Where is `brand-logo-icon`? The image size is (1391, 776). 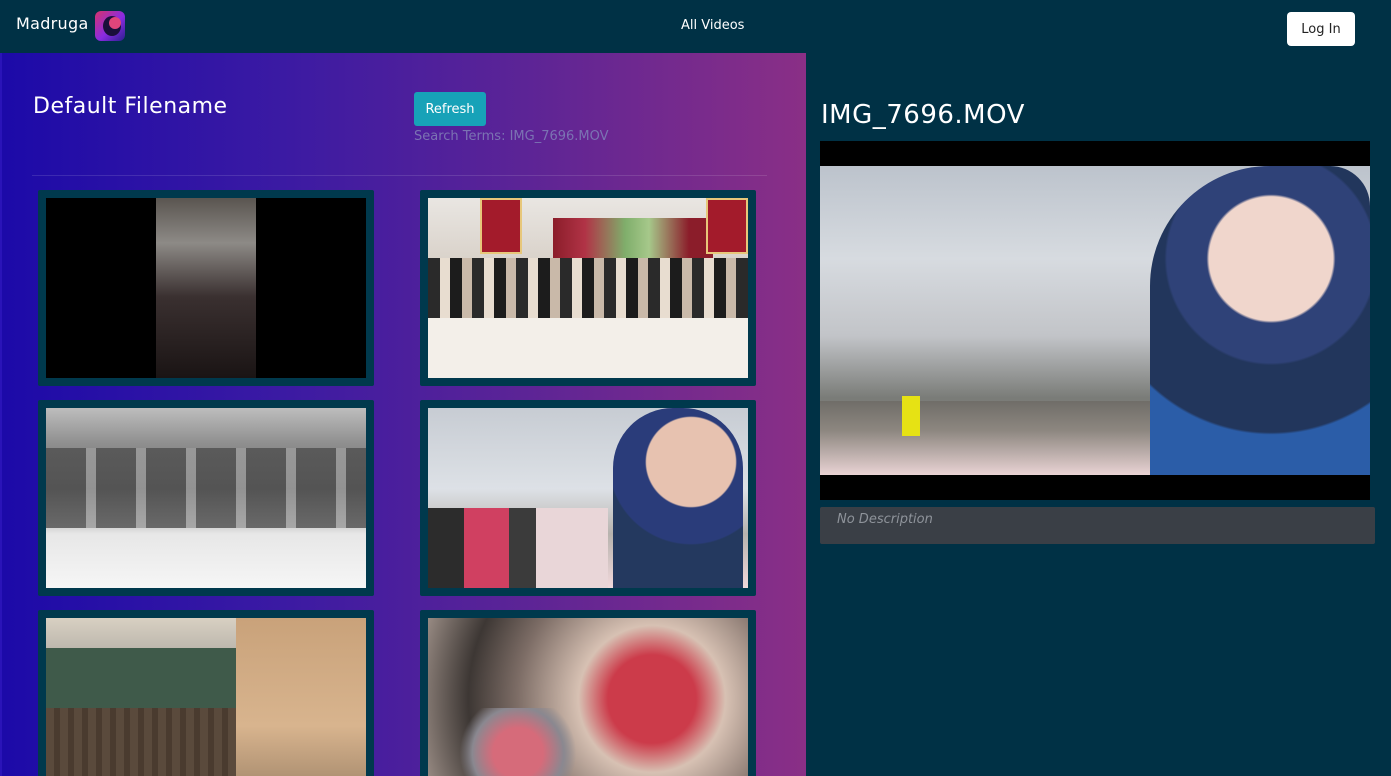 brand-logo-icon is located at coordinates (110, 26).